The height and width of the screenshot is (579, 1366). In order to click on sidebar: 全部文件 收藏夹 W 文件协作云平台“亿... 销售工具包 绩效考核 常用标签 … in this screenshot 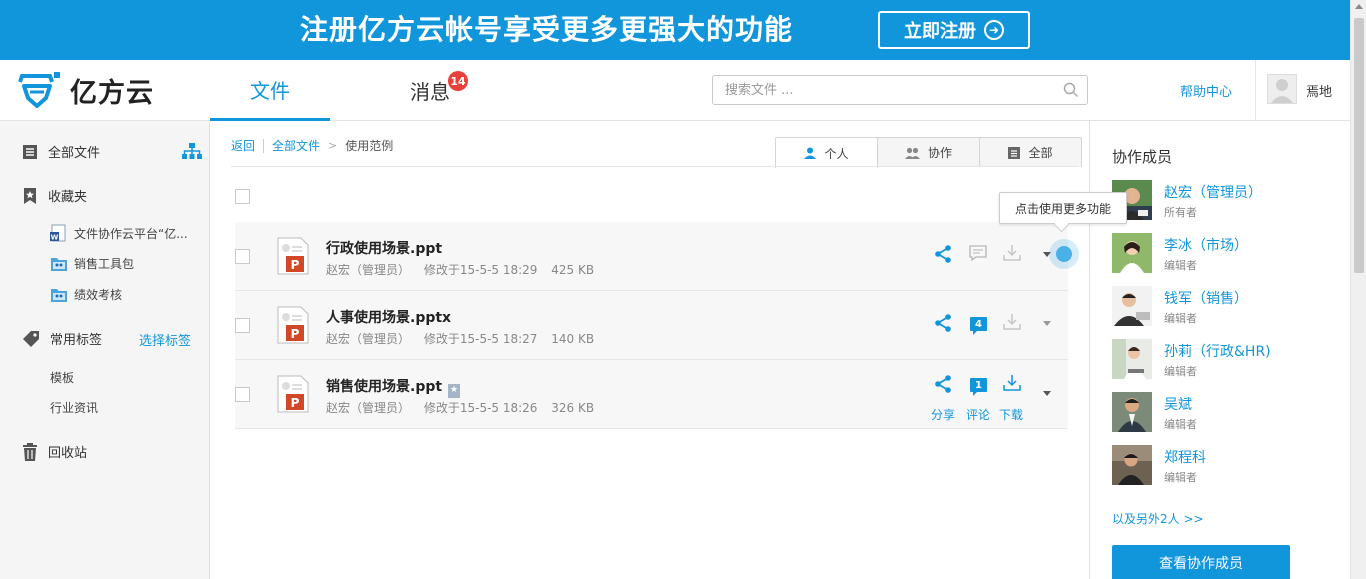, I will do `click(105, 350)`.